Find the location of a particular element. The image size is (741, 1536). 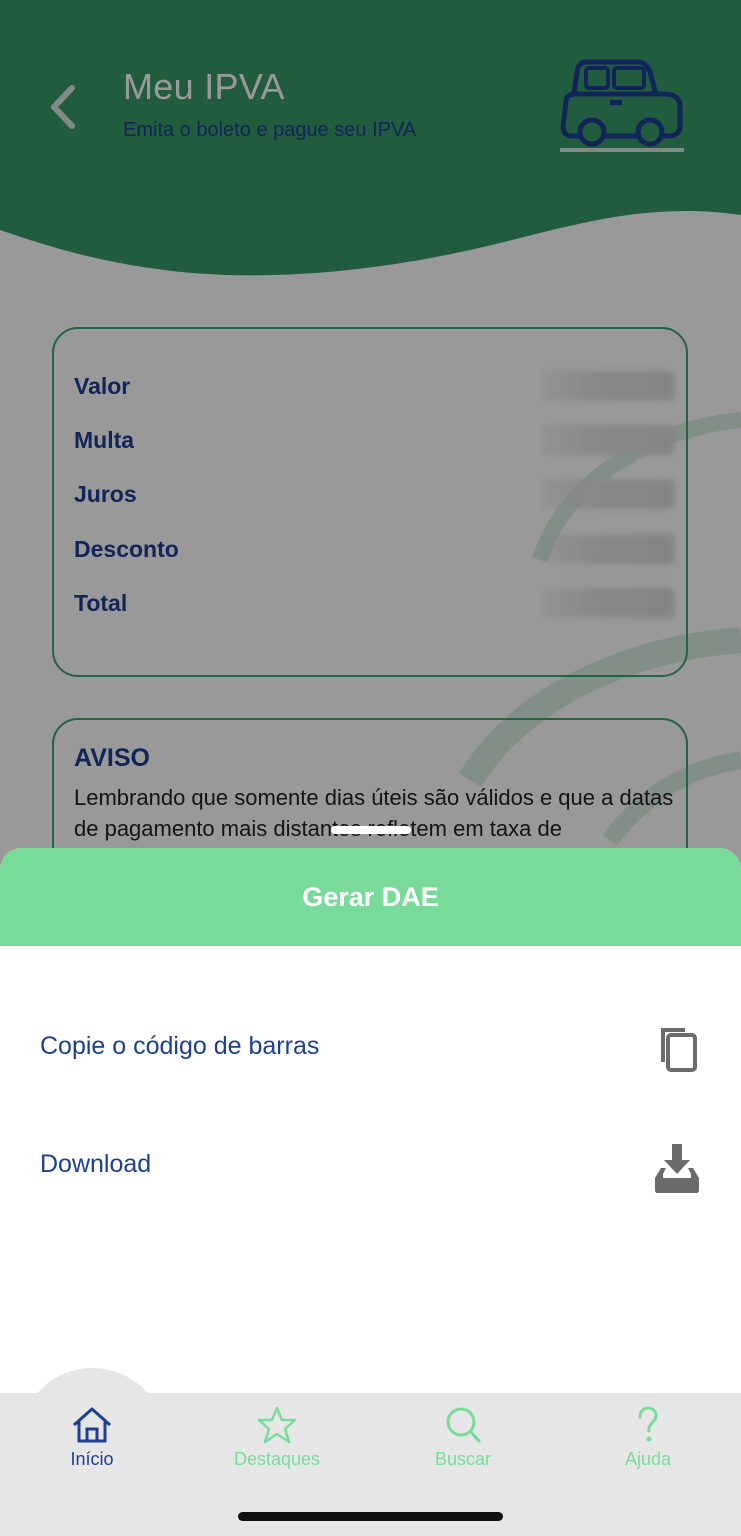

tab-destaques: Destaques is located at coordinates (277, 1437).